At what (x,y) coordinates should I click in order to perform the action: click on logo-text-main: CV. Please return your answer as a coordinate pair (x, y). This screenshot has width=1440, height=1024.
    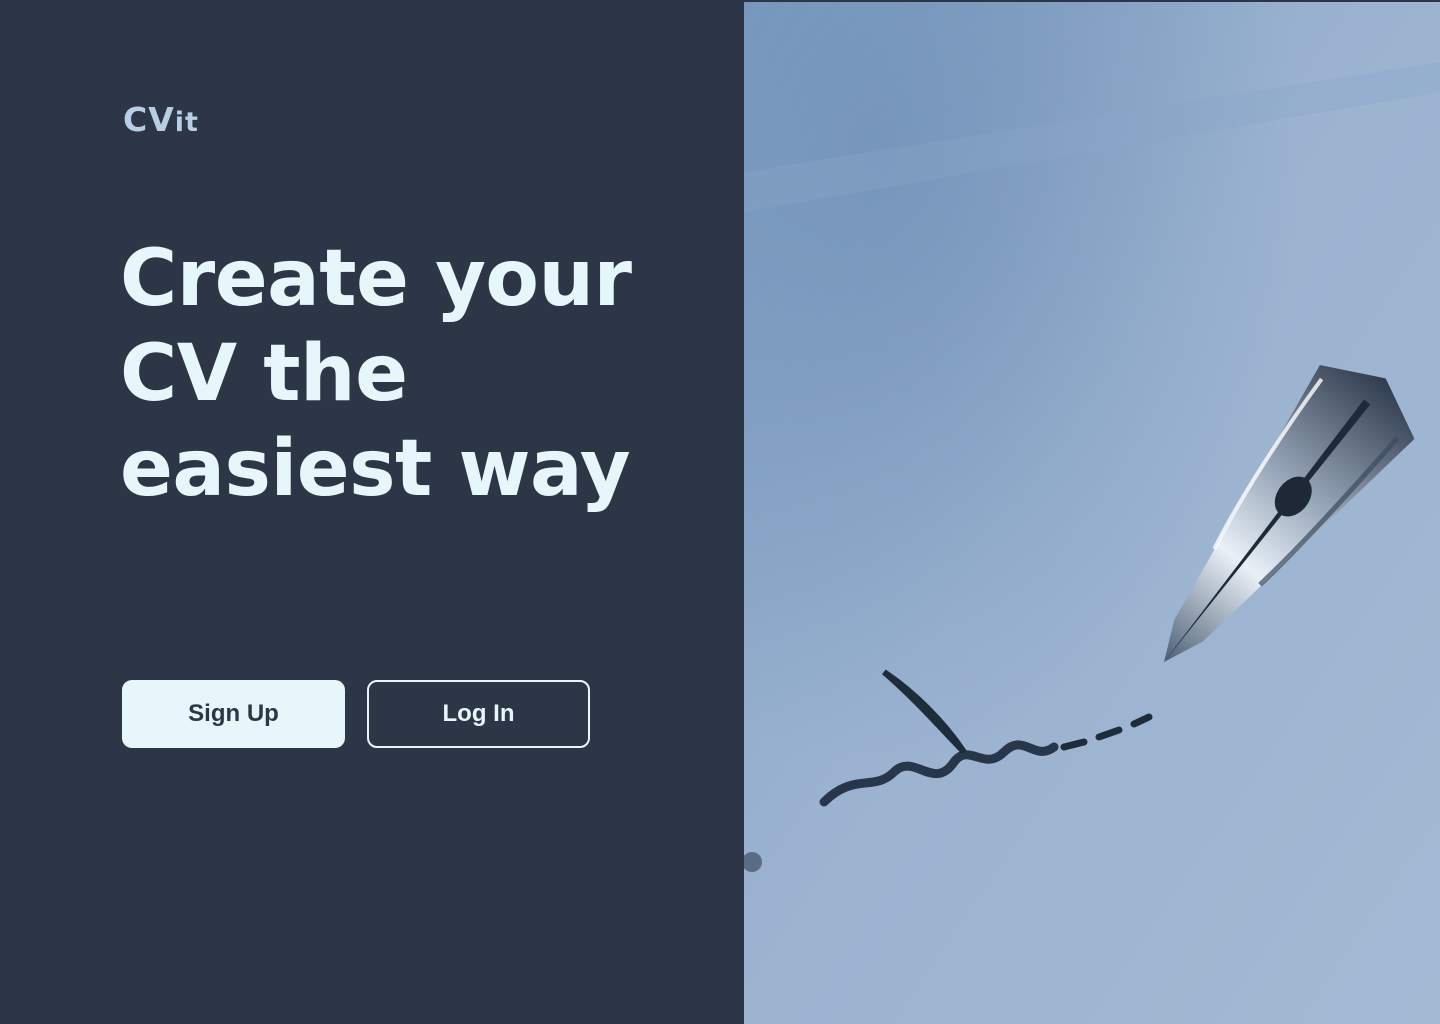
    Looking at the image, I should click on (149, 119).